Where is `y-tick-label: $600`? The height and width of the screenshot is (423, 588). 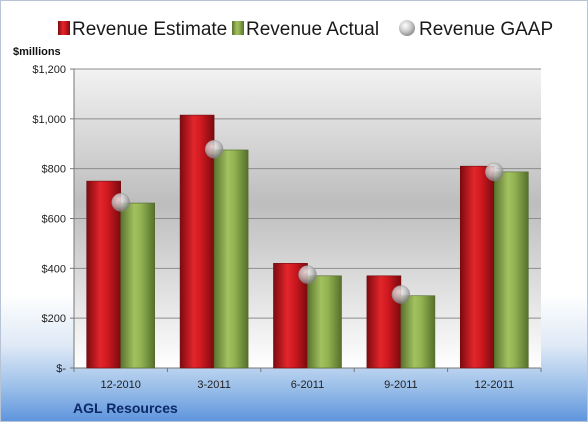 y-tick-label: $600 is located at coordinates (54, 220).